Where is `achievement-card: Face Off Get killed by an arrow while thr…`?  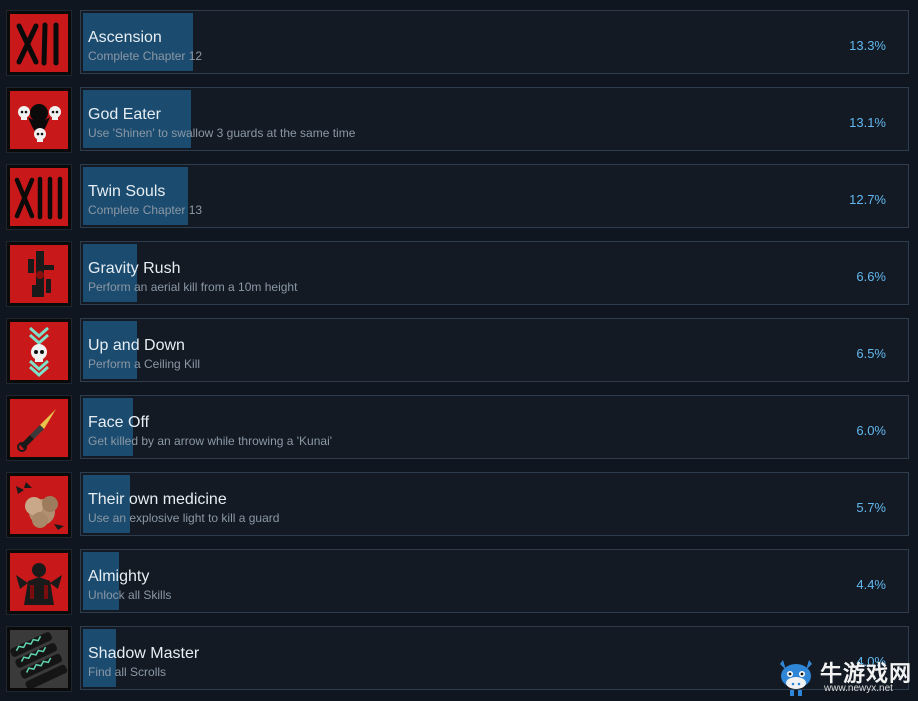
achievement-card: Face Off Get killed by an arrow while thr… is located at coordinates (494, 427).